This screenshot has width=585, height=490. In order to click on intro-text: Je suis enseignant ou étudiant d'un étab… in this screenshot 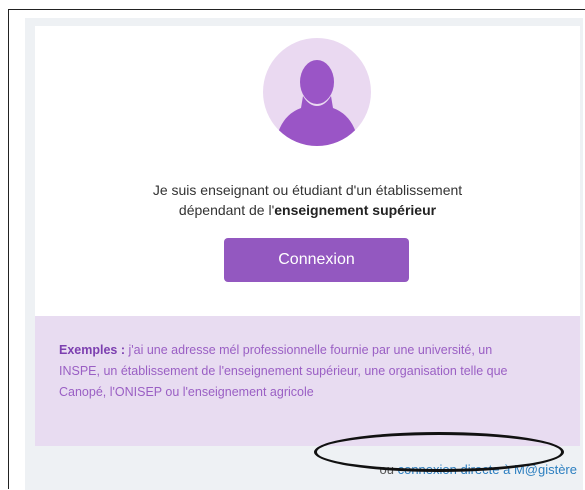, I will do `click(307, 200)`.